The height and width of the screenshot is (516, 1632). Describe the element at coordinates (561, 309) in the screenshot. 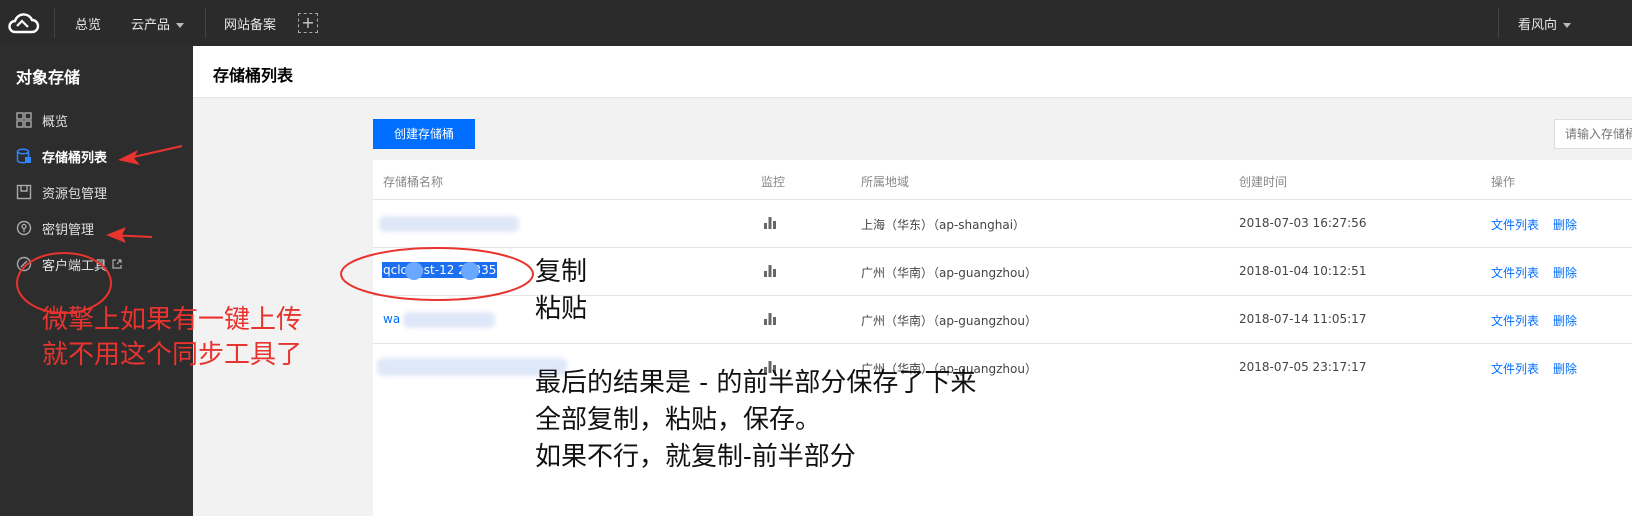

I see `annotation-paste: 粘贴` at that location.